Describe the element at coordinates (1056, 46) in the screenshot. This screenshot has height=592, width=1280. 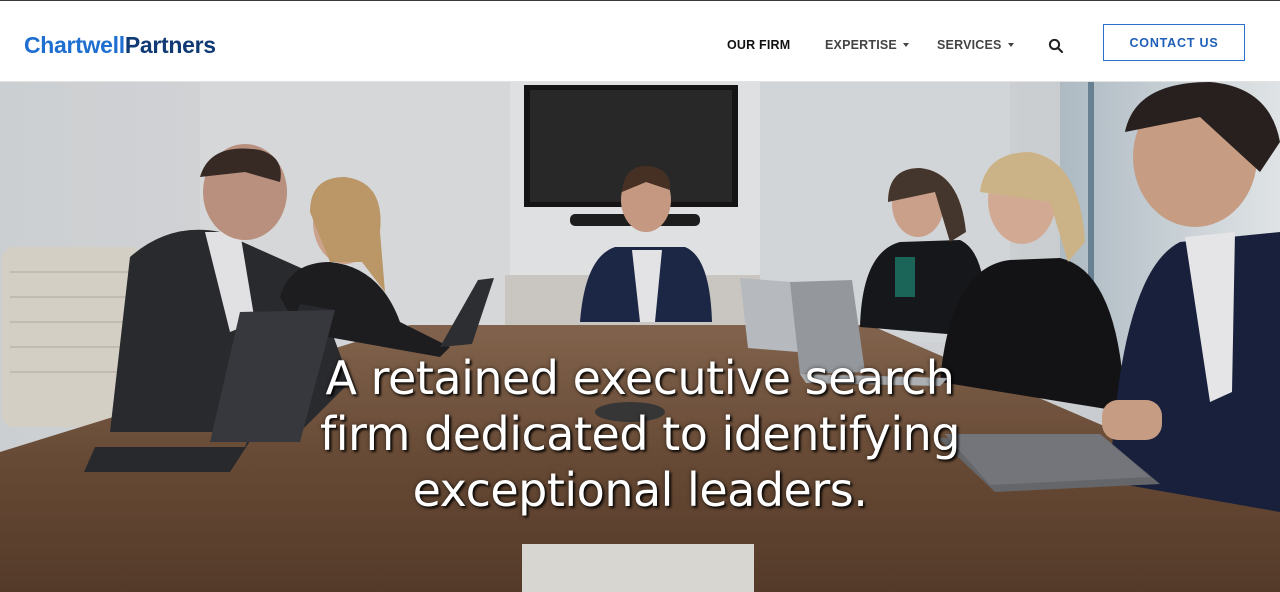
I see `search-icon` at that location.